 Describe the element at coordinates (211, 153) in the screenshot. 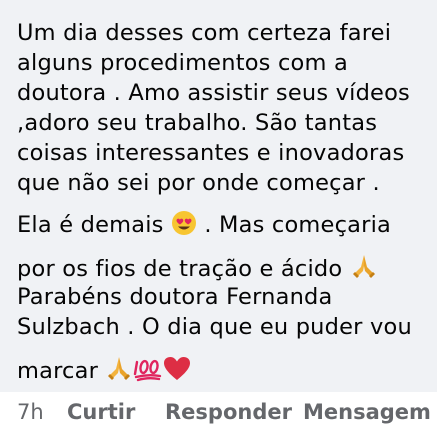

I see `comment-line: coisas interessantes e inovadoras` at that location.